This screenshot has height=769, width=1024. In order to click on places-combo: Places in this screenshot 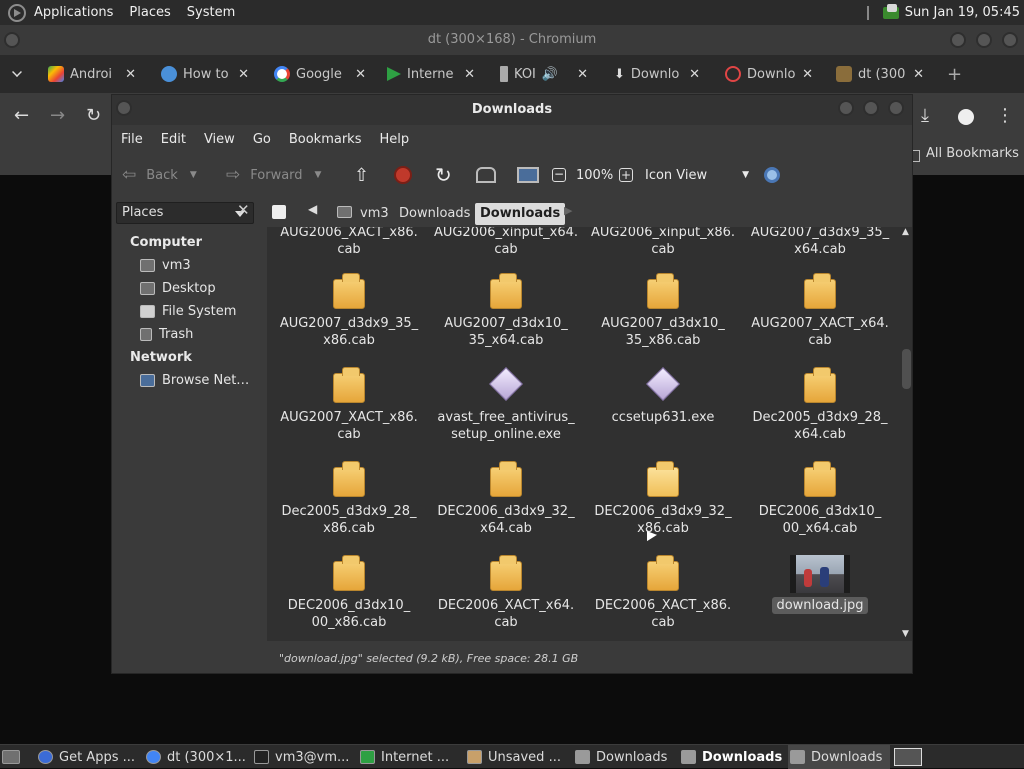, I will do `click(185, 213)`.